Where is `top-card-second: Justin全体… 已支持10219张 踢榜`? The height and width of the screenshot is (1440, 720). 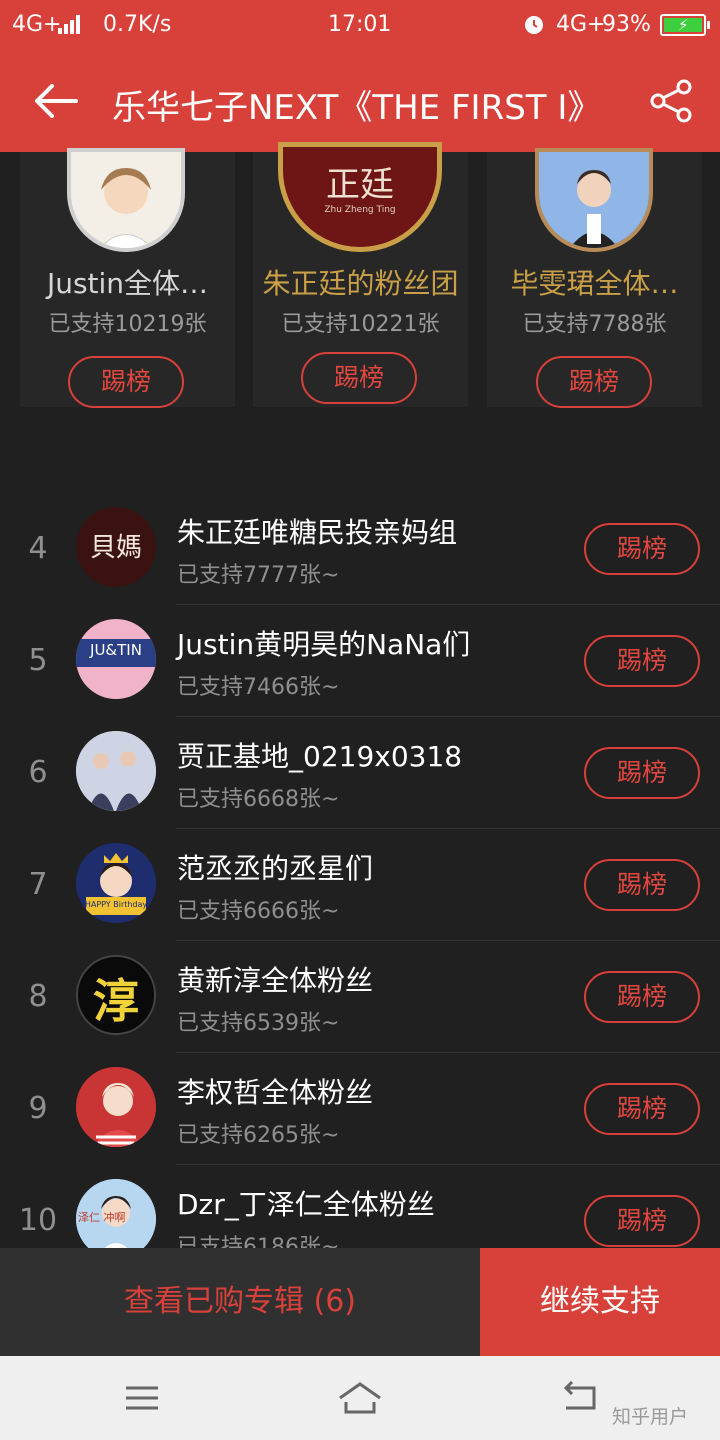
top-card-second: Justin全体… 已支持10219张 踢榜 is located at coordinates (127, 278).